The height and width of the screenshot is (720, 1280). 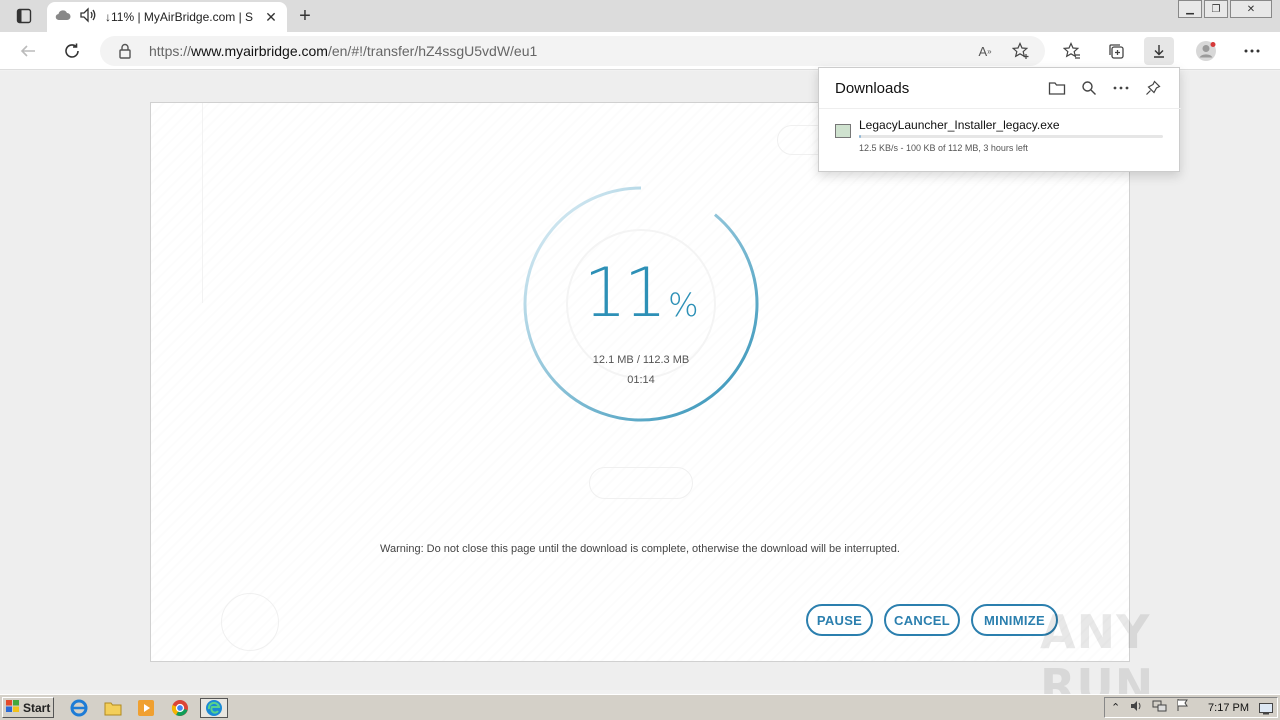 I want to click on download-progress-fill, so click(x=860, y=136).